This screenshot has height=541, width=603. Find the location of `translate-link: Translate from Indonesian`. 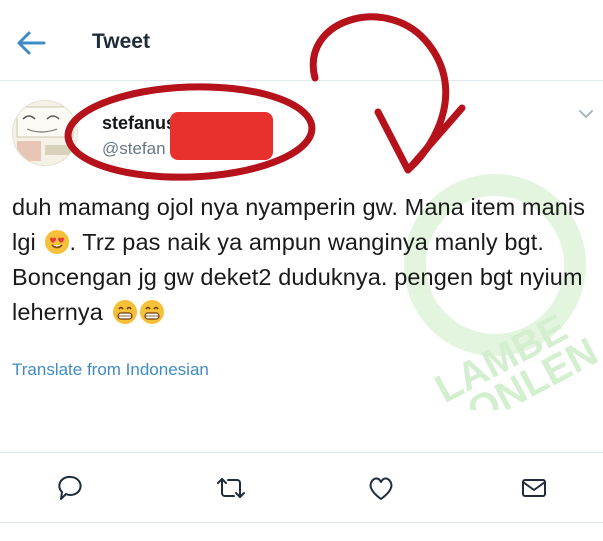

translate-link: Translate from Indonesian is located at coordinates (110, 370).